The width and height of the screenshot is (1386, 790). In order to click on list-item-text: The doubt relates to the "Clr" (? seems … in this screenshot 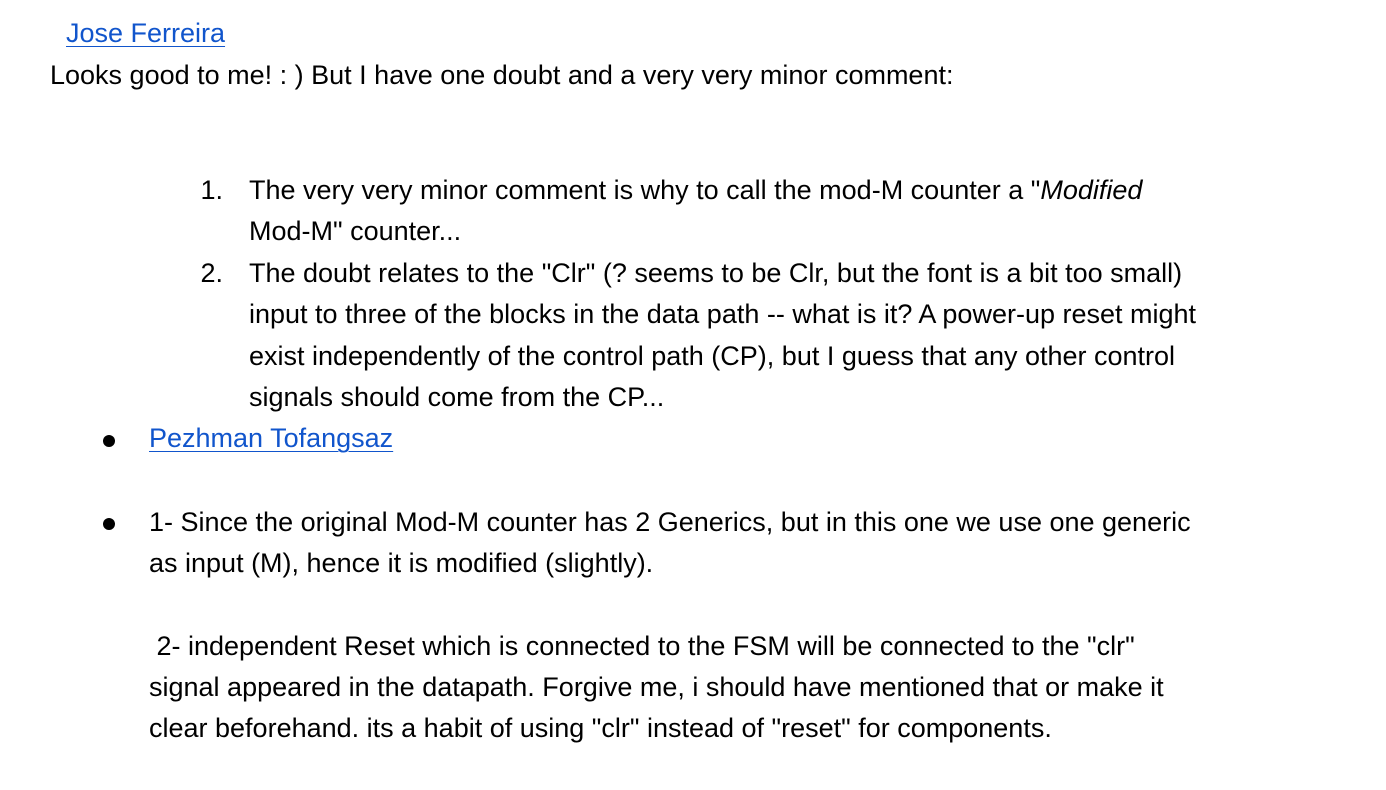, I will do `click(716, 273)`.